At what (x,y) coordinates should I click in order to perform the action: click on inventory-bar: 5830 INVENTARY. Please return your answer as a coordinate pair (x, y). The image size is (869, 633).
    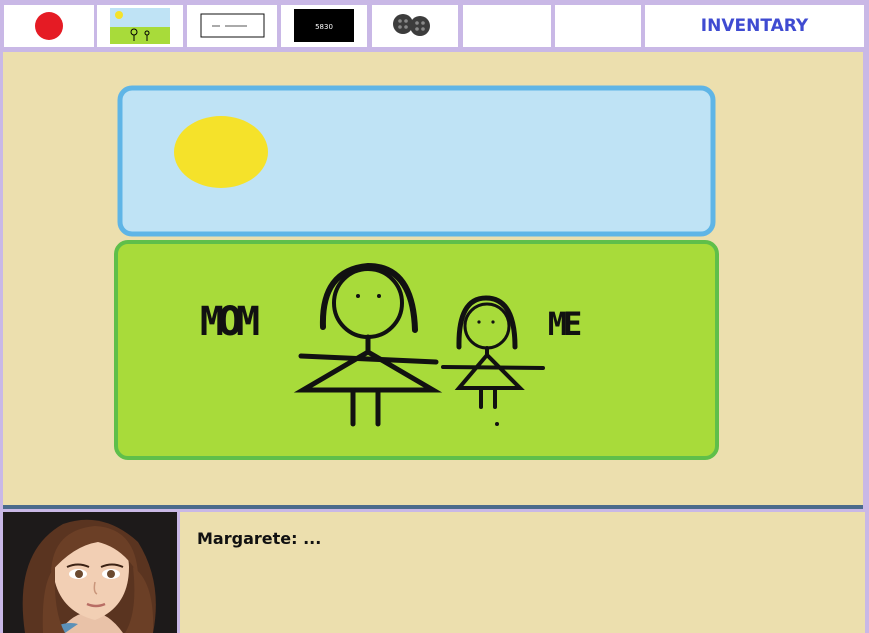
    Looking at the image, I should click on (434, 25).